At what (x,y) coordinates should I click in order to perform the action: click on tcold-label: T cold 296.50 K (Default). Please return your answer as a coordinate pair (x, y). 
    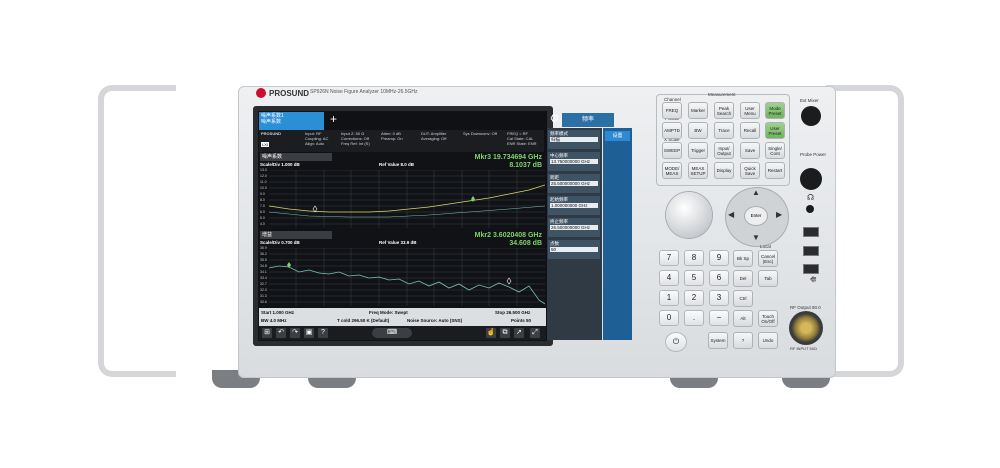
    Looking at the image, I should click on (363, 320).